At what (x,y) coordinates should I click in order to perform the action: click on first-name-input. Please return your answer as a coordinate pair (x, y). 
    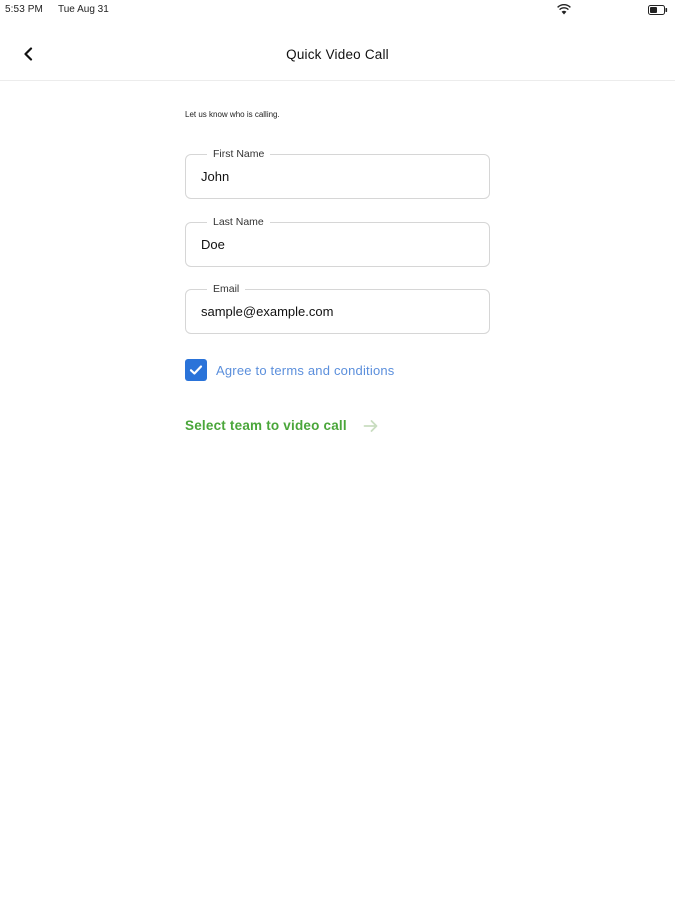
    Looking at the image, I should click on (336, 176).